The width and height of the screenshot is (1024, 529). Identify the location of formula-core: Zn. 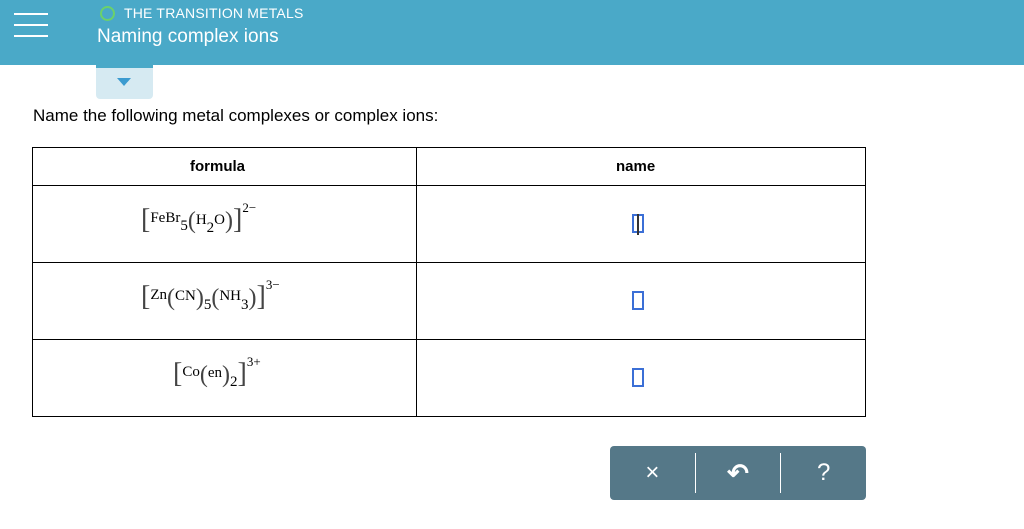
(158, 295).